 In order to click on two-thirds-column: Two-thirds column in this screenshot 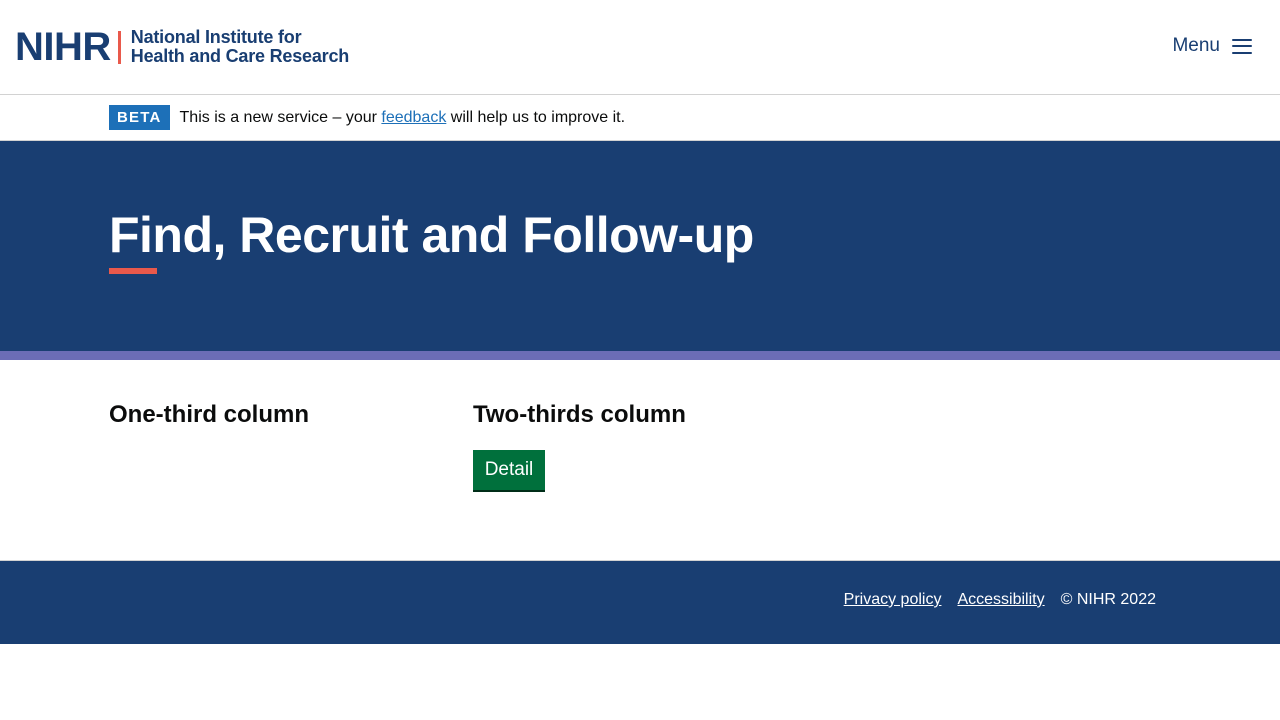, I will do `click(579, 415)`.